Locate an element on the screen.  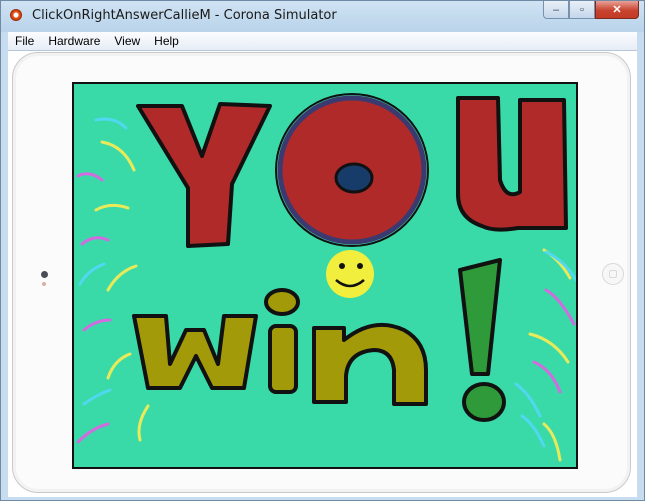
minimize-button: – is located at coordinates (556, 10).